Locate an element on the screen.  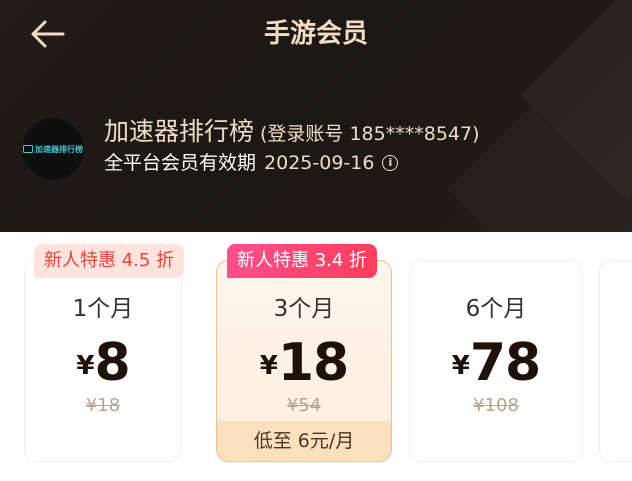
membership-expiry: 全平台会员有效期 2025-09-16 i is located at coordinates (251, 163).